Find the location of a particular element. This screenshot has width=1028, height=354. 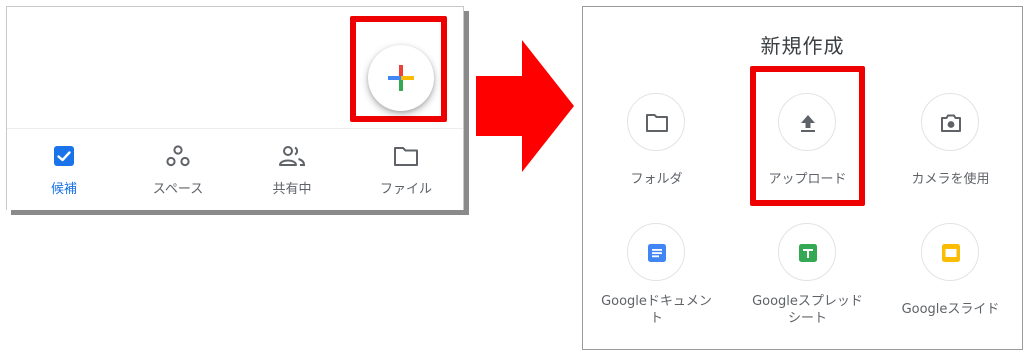

option-label: Googleドキュメント is located at coordinates (656, 310).